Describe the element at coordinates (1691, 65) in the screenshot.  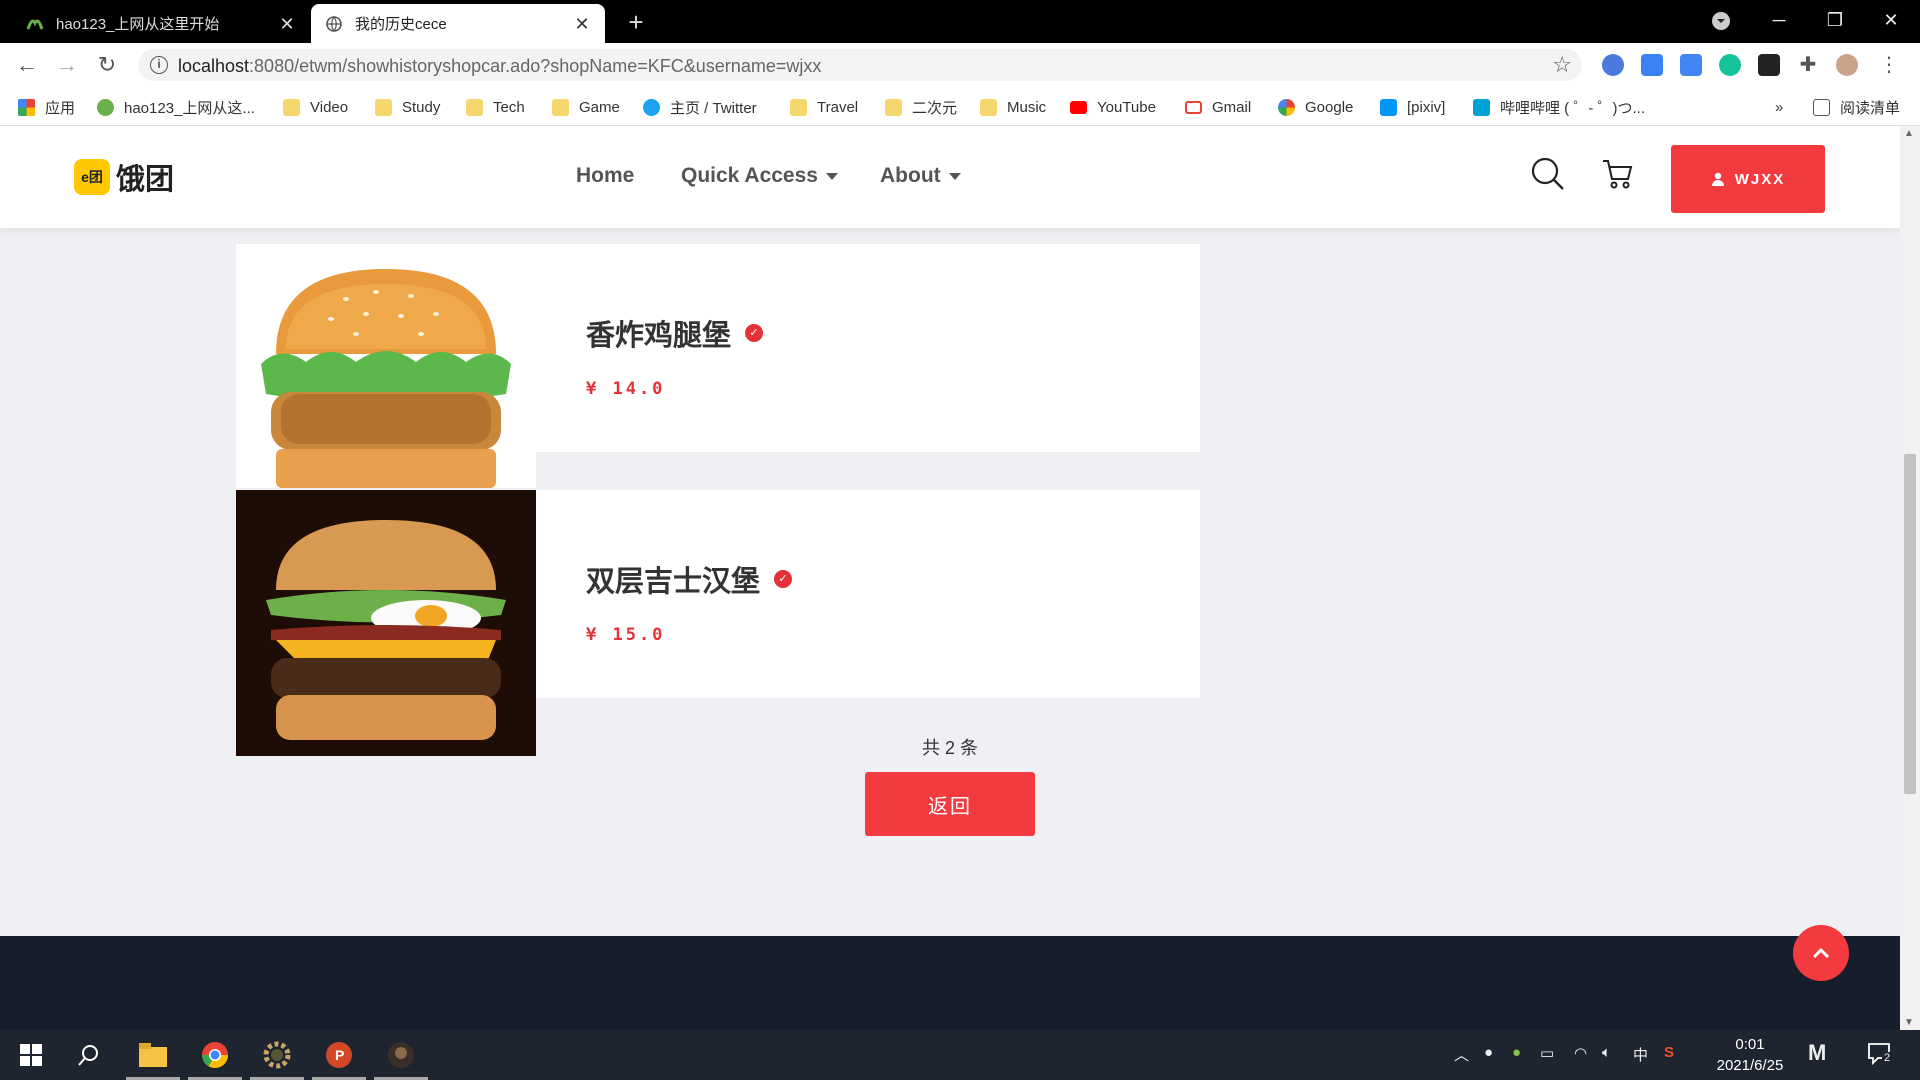
I see `google-translate-icon` at that location.